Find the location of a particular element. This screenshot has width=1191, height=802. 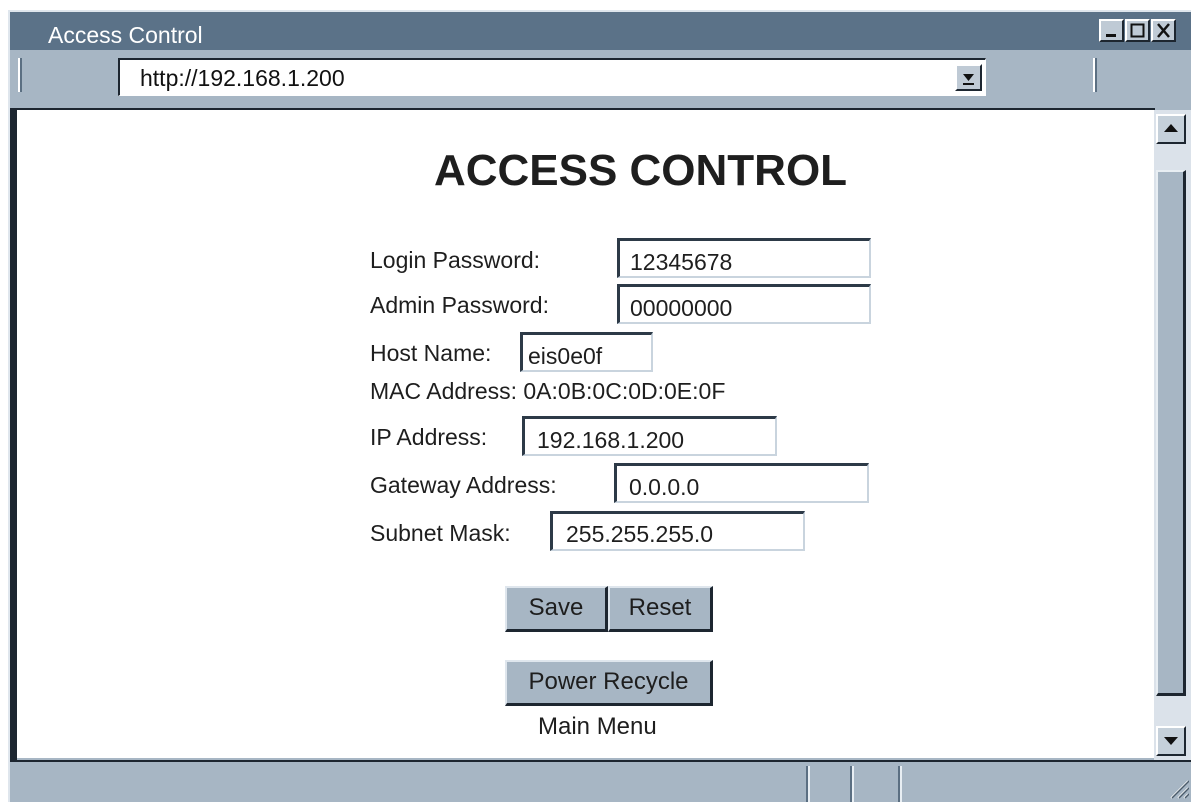

save-button: Save is located at coordinates (556, 609).